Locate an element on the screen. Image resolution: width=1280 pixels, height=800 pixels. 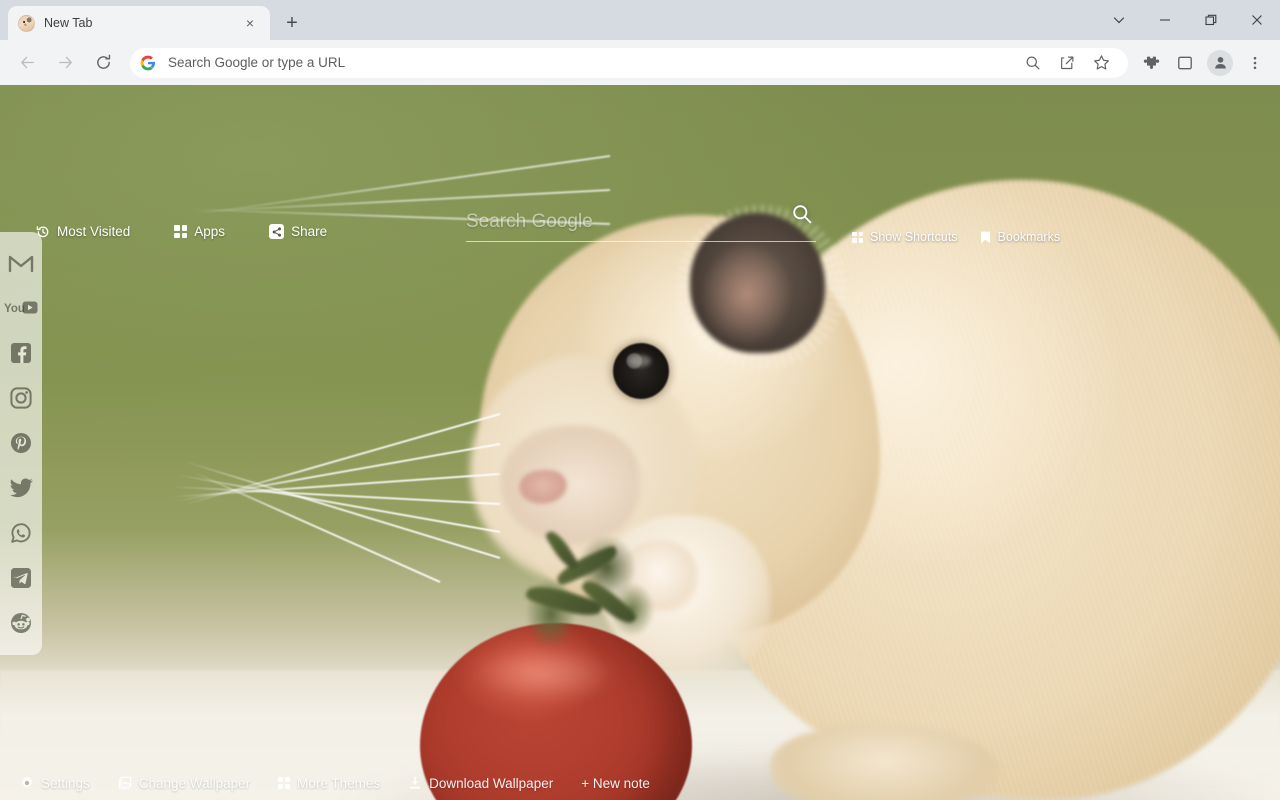
ntp-link-label: Share is located at coordinates (309, 231).